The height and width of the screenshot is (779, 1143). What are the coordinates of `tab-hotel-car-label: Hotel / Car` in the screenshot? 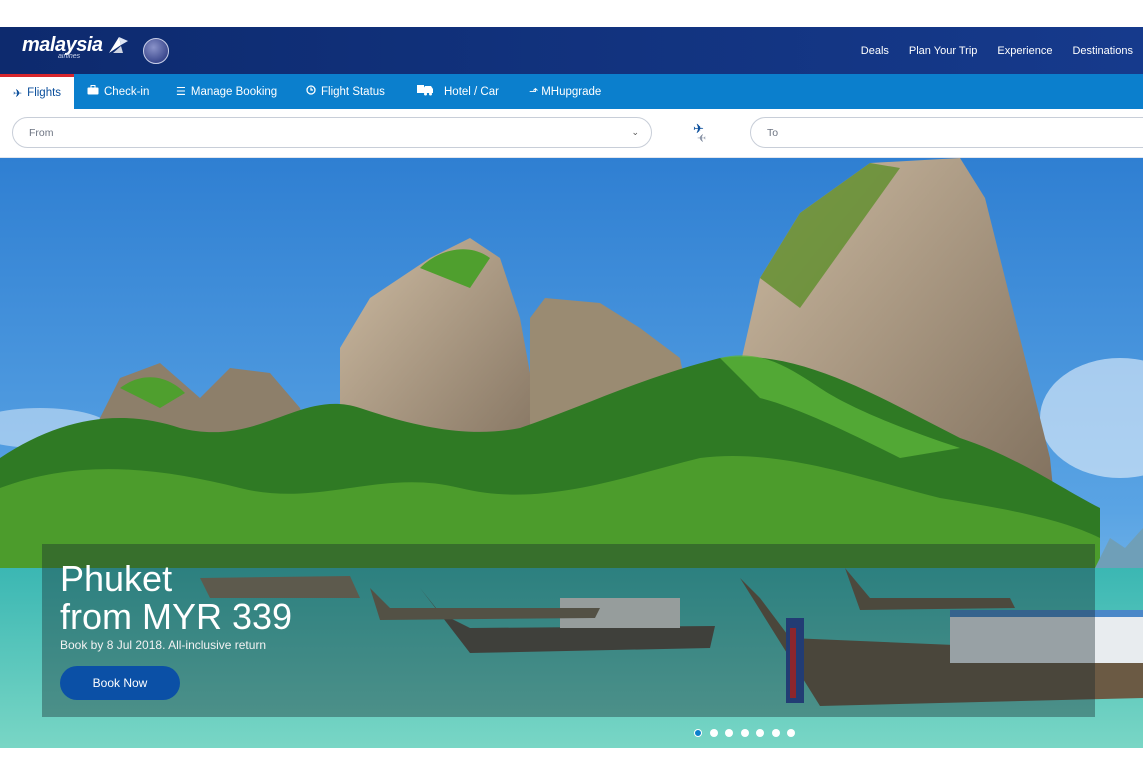 It's located at (471, 91).